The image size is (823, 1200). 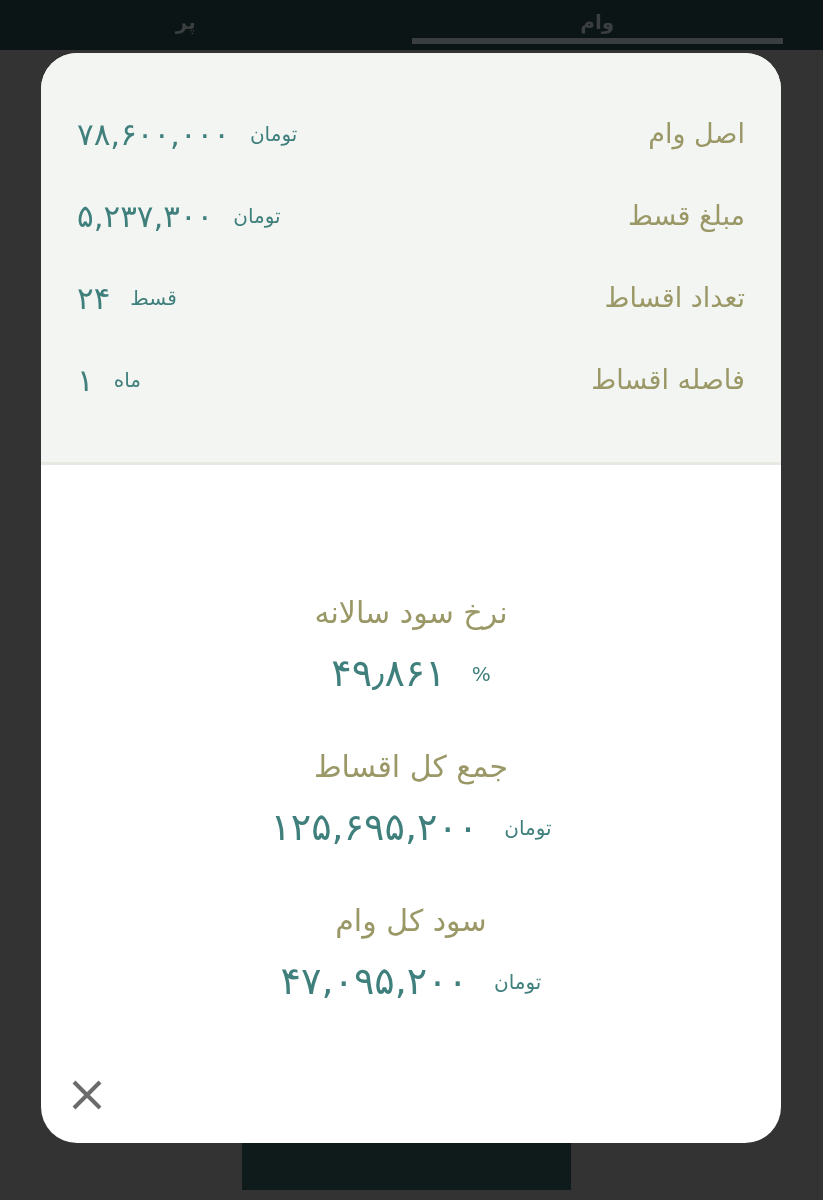 I want to click on field-value: ۵,۲۳۷,۳۰۰, so click(x=145, y=216).